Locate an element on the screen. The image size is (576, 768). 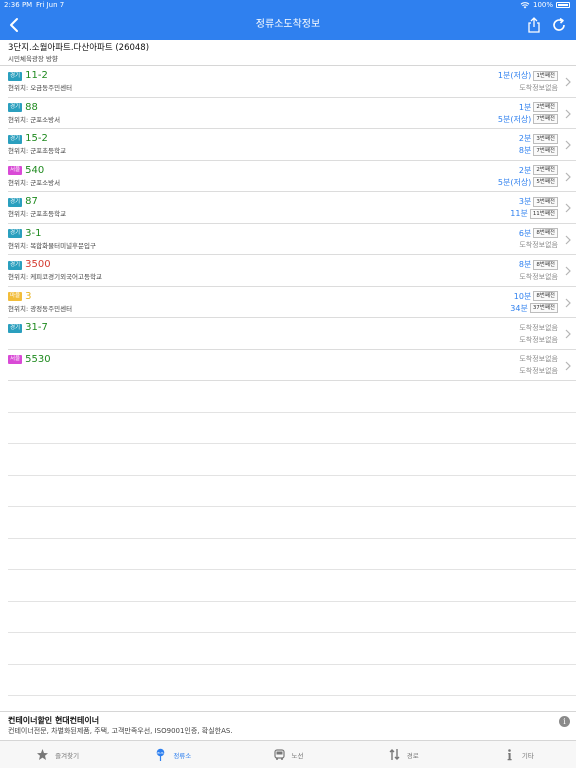
arrival-2: 34분 37번째전 is located at coordinates (534, 308).